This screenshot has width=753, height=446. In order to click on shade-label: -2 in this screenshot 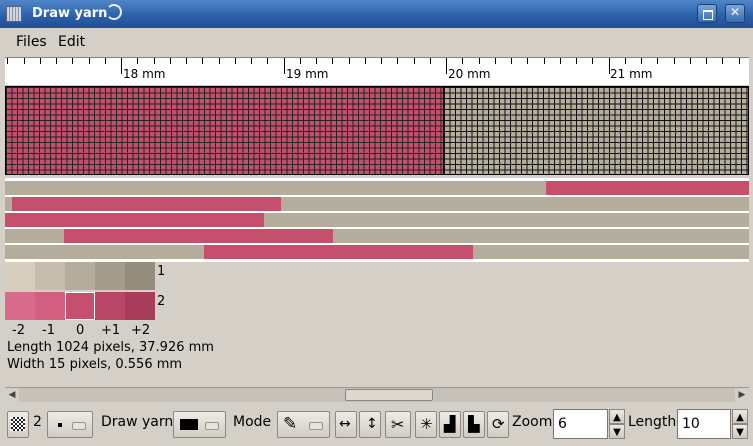, I will do `click(18, 330)`.